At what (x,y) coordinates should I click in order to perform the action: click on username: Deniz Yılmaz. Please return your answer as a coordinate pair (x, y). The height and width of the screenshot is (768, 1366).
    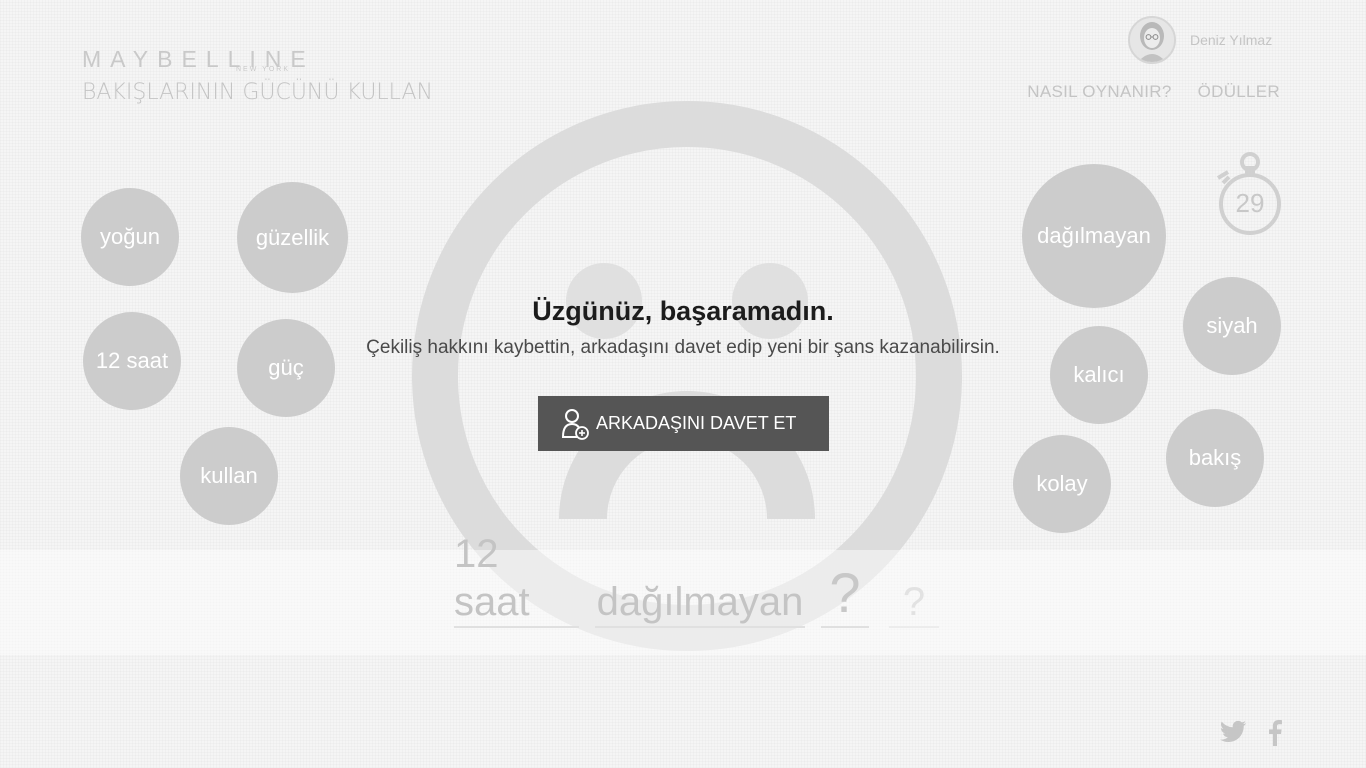
    Looking at the image, I should click on (1231, 40).